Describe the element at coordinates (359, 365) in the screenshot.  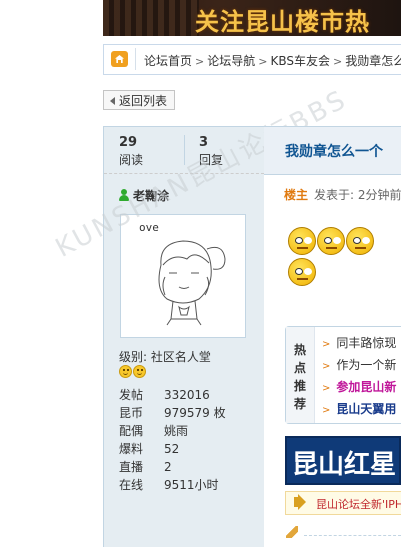
I see `hot-item: > 作为一个新` at that location.